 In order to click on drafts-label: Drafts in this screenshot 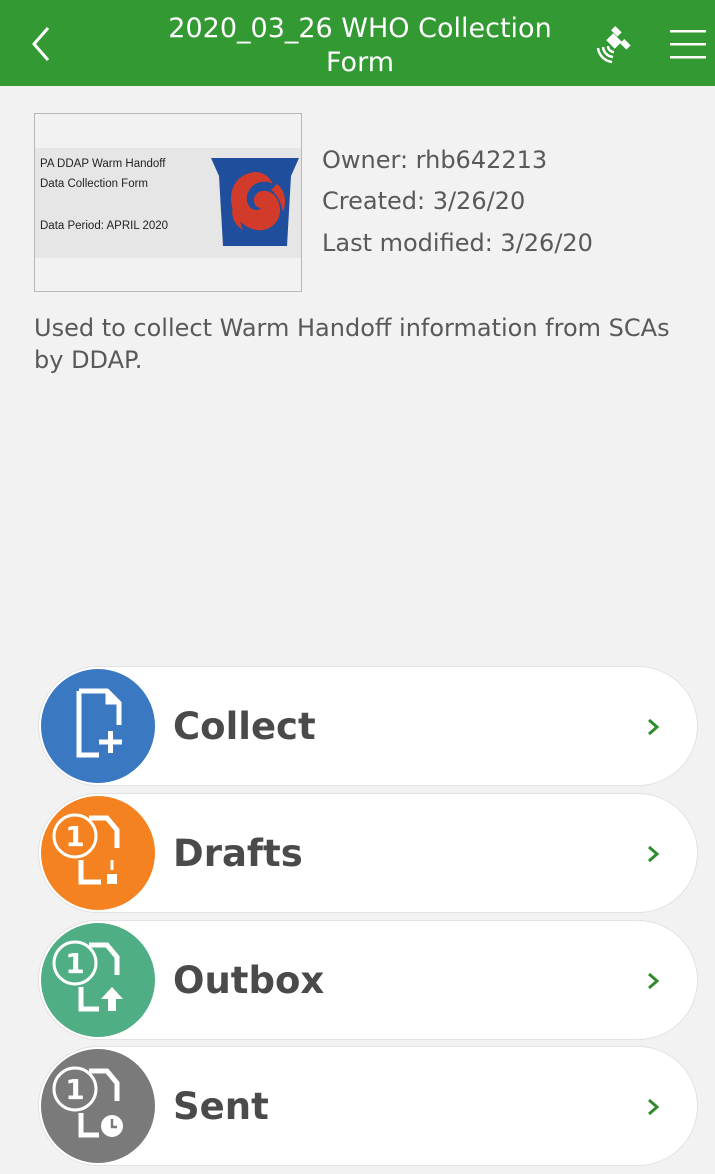, I will do `click(238, 853)`.